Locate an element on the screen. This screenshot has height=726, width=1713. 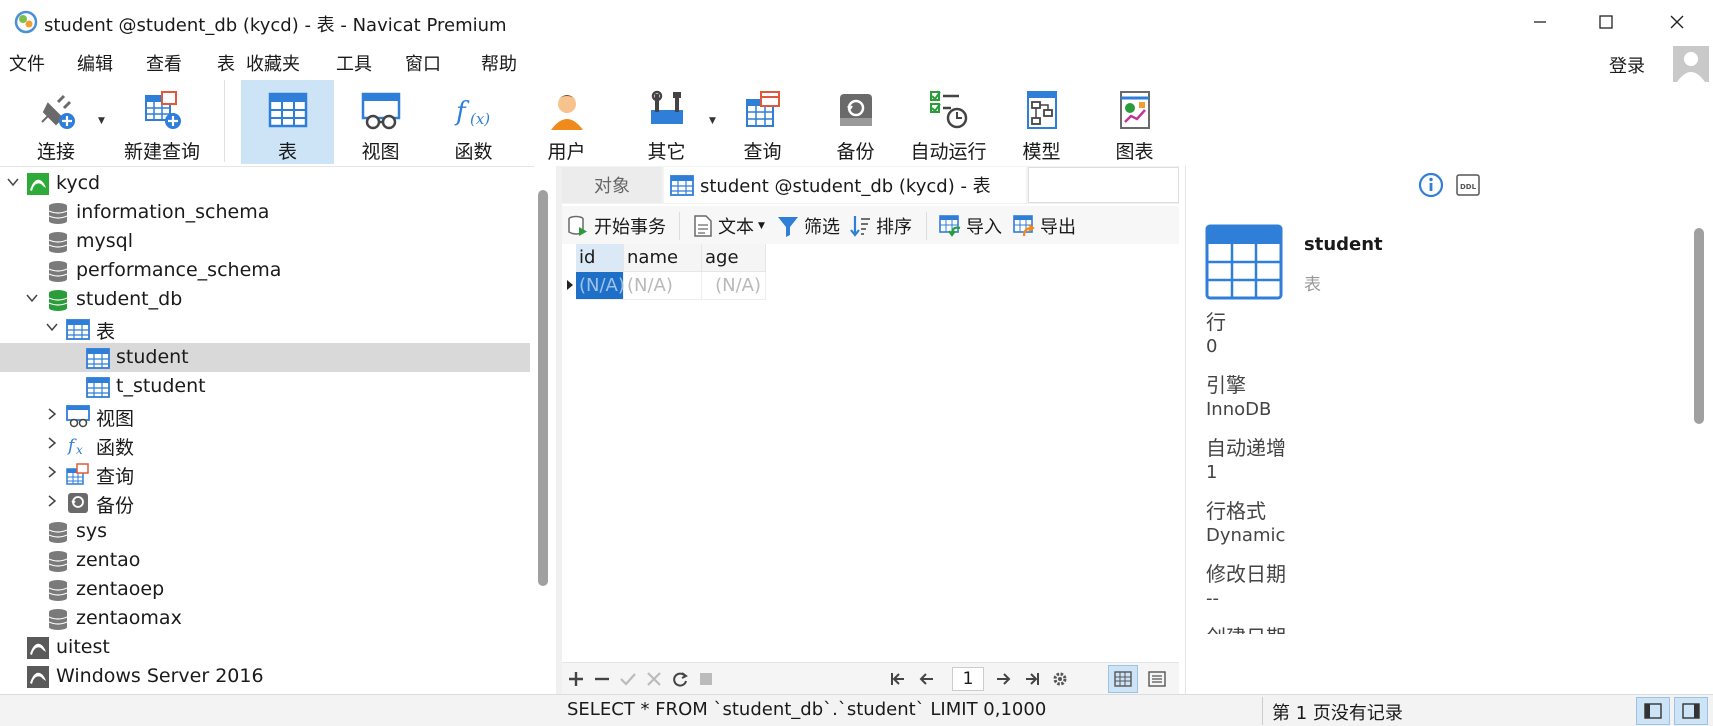
toolbar-backup-button: 备份 is located at coordinates (855, 122).